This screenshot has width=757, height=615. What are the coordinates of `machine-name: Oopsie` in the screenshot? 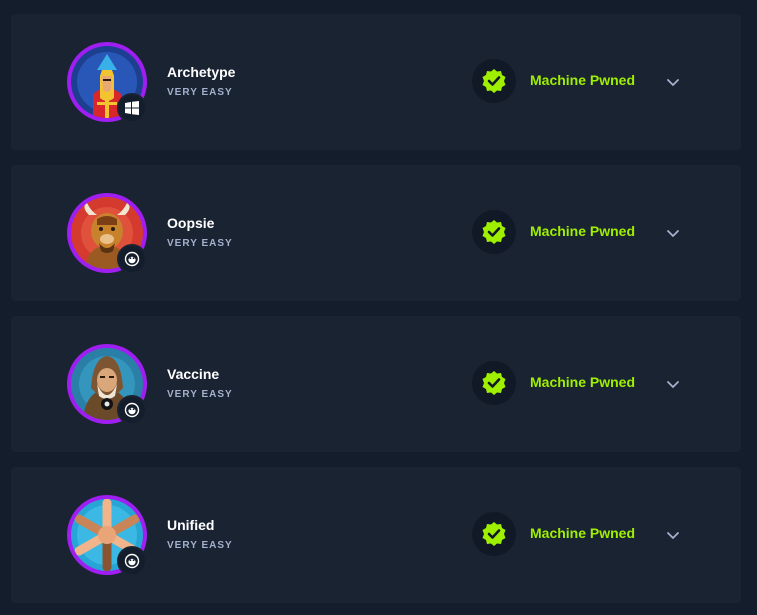 It's located at (190, 223).